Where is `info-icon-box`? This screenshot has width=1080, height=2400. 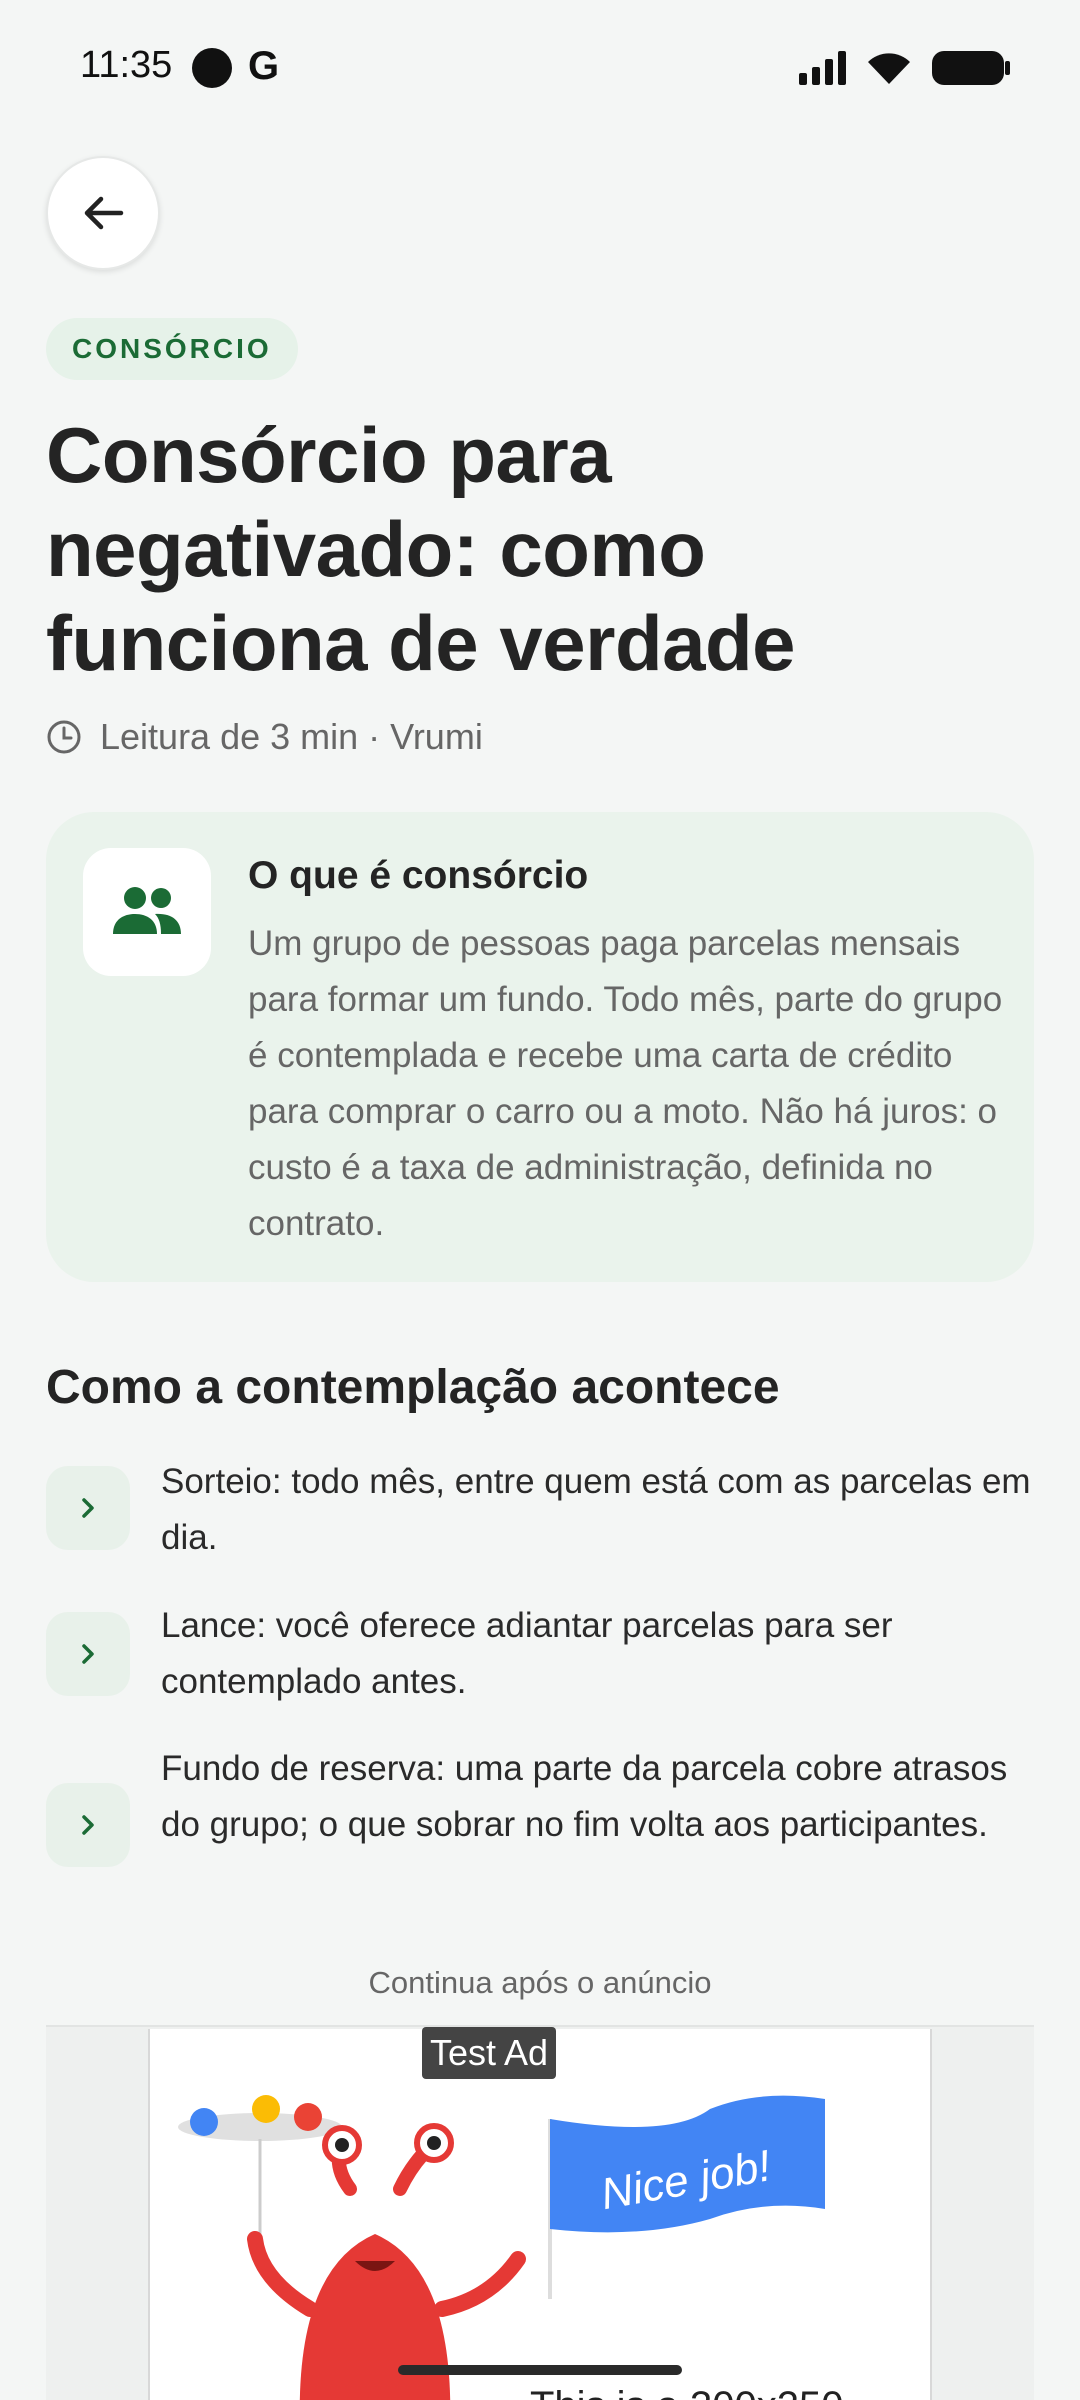 info-icon-box is located at coordinates (147, 912).